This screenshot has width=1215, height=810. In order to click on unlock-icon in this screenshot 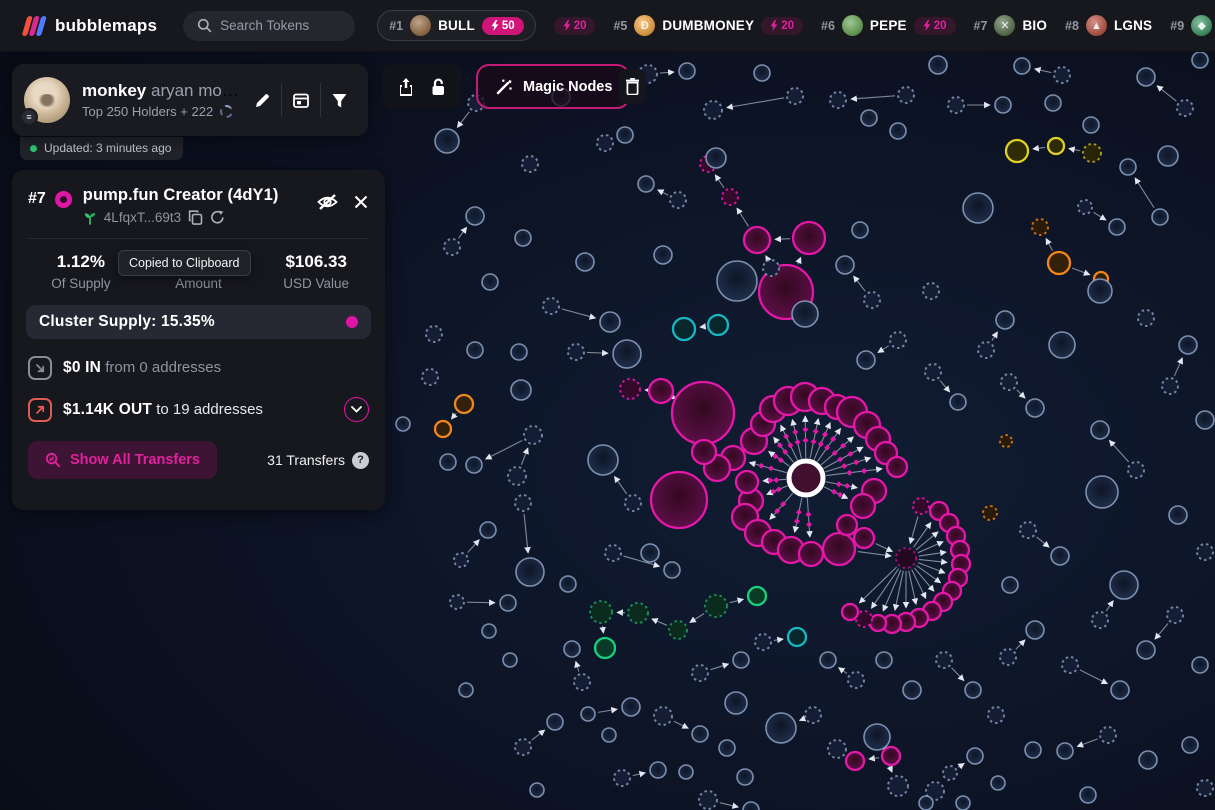, I will do `click(438, 87)`.